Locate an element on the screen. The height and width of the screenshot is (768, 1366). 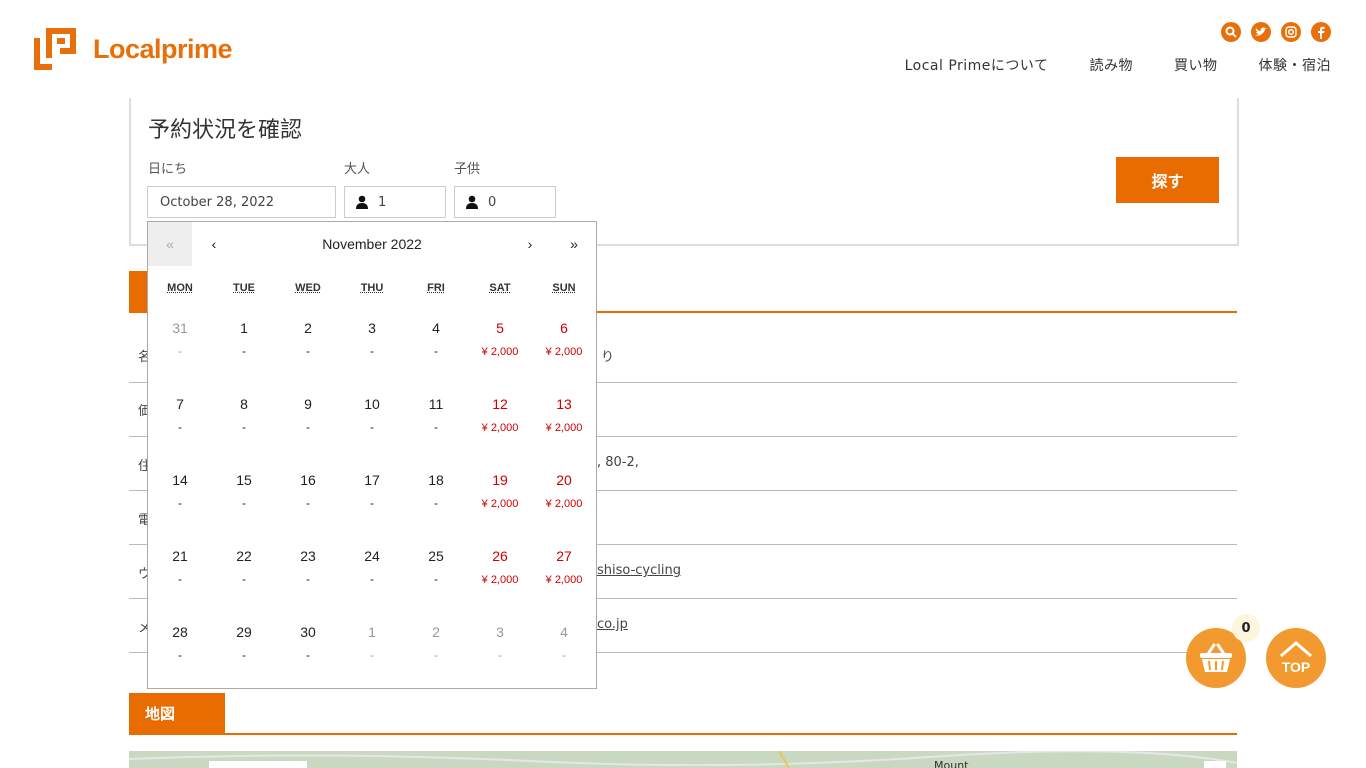
calendar-day-cell: 27 ¥ 2,000 is located at coordinates (564, 582).